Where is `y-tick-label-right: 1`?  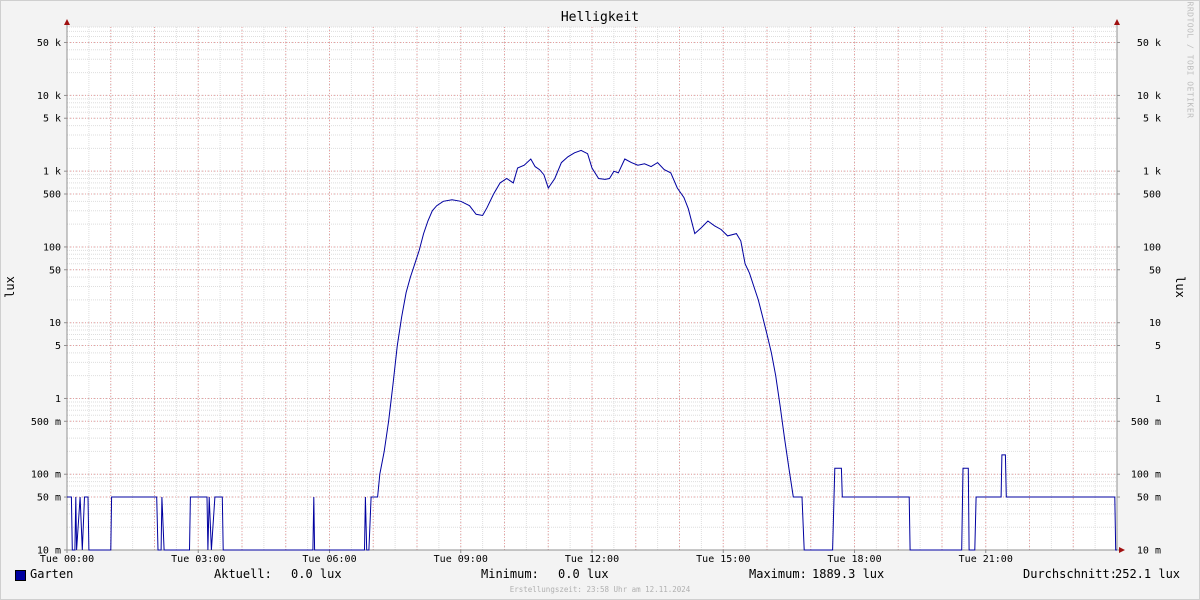 y-tick-label-right: 1 is located at coordinates (1158, 399).